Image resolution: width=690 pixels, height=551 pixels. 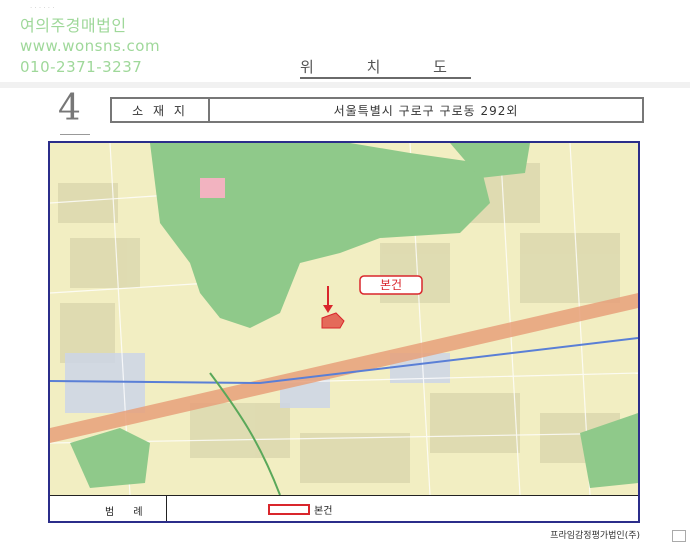 What do you see at coordinates (42, 8) in the screenshot?
I see `watermark-faint-text: · · · · · ·` at bounding box center [42, 8].